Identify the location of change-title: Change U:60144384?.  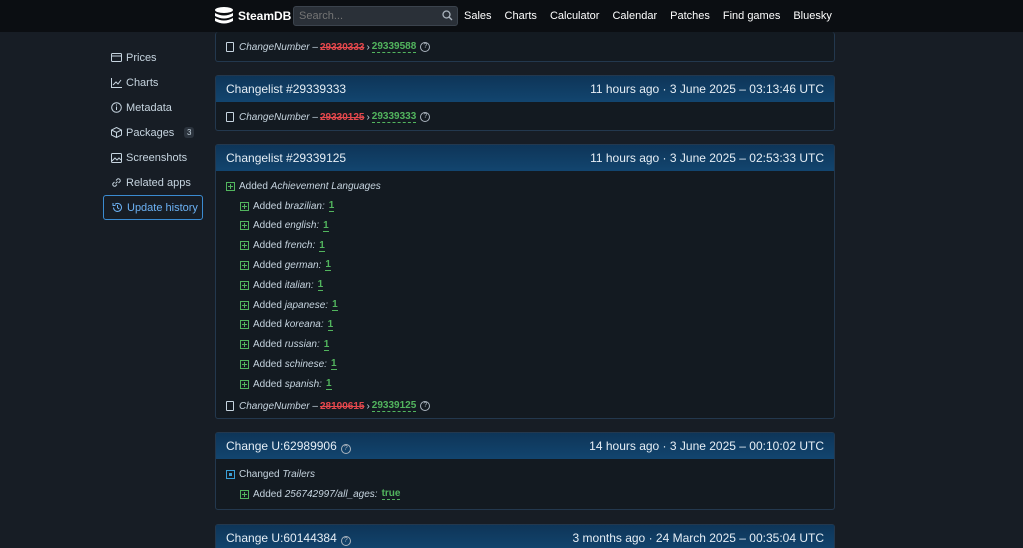
(288, 538).